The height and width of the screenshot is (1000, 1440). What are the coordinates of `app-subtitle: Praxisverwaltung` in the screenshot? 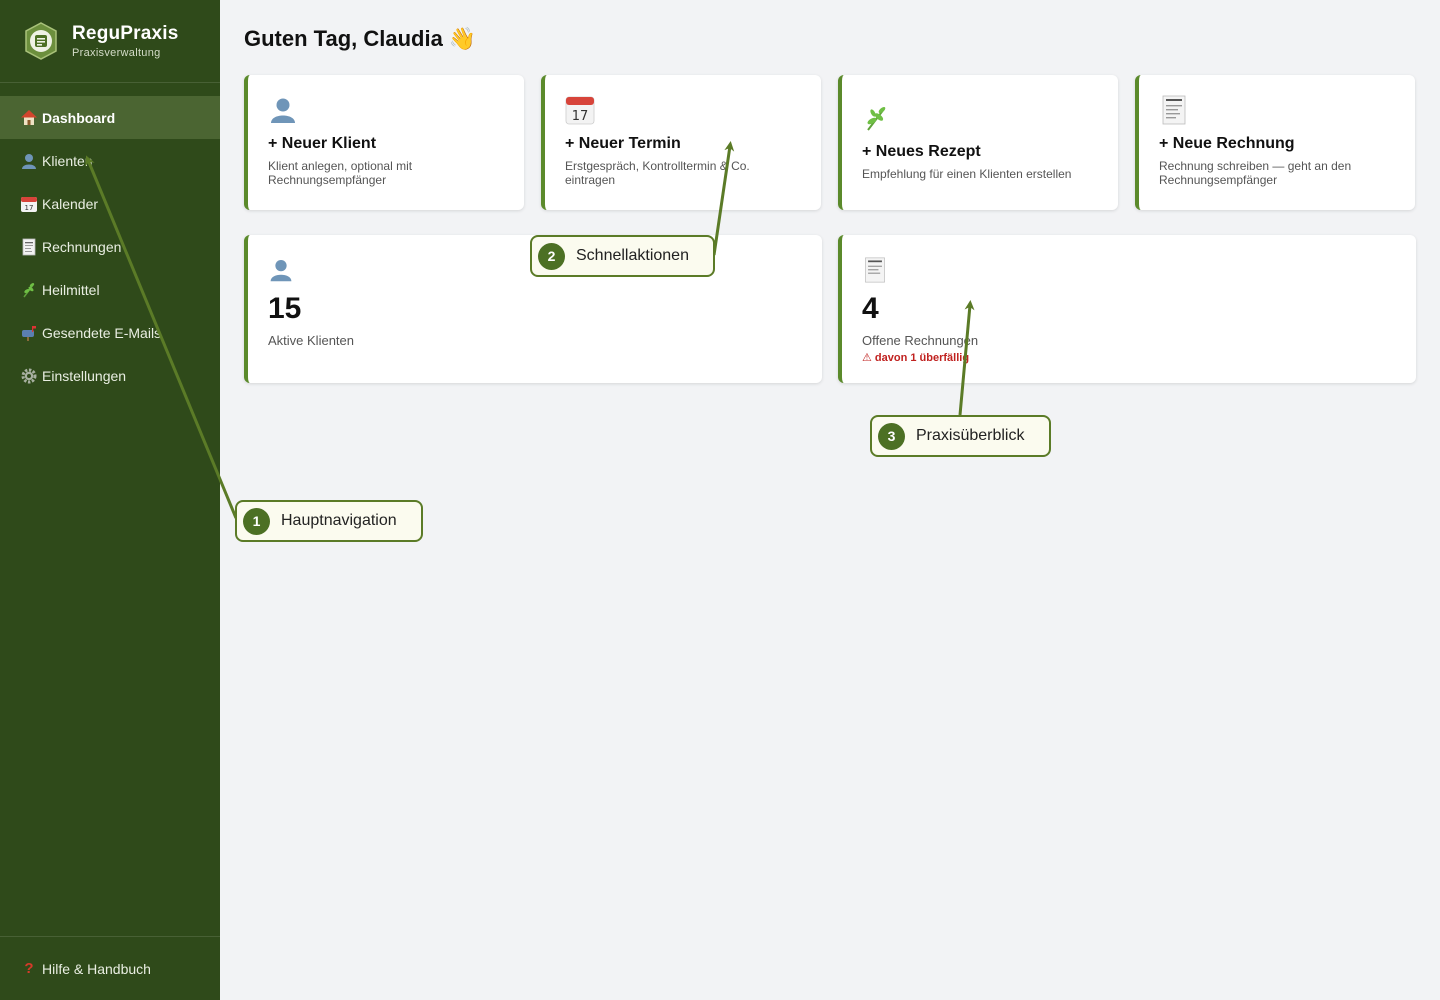 It's located at (116, 53).